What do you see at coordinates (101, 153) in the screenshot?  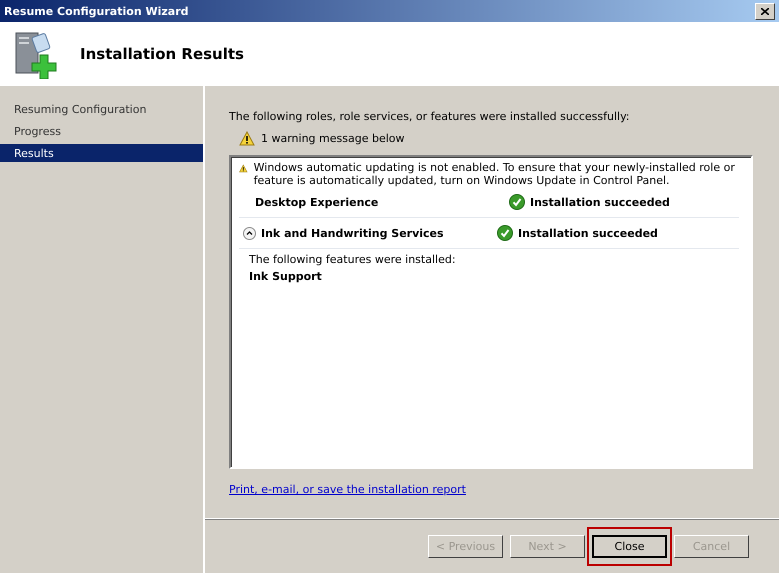 I see `sidebar-item: Results` at bounding box center [101, 153].